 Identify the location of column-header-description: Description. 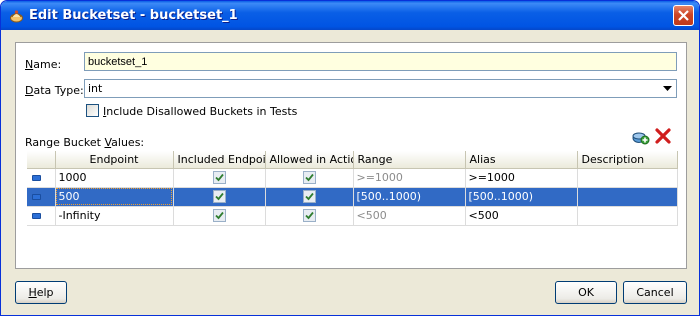
(627, 160).